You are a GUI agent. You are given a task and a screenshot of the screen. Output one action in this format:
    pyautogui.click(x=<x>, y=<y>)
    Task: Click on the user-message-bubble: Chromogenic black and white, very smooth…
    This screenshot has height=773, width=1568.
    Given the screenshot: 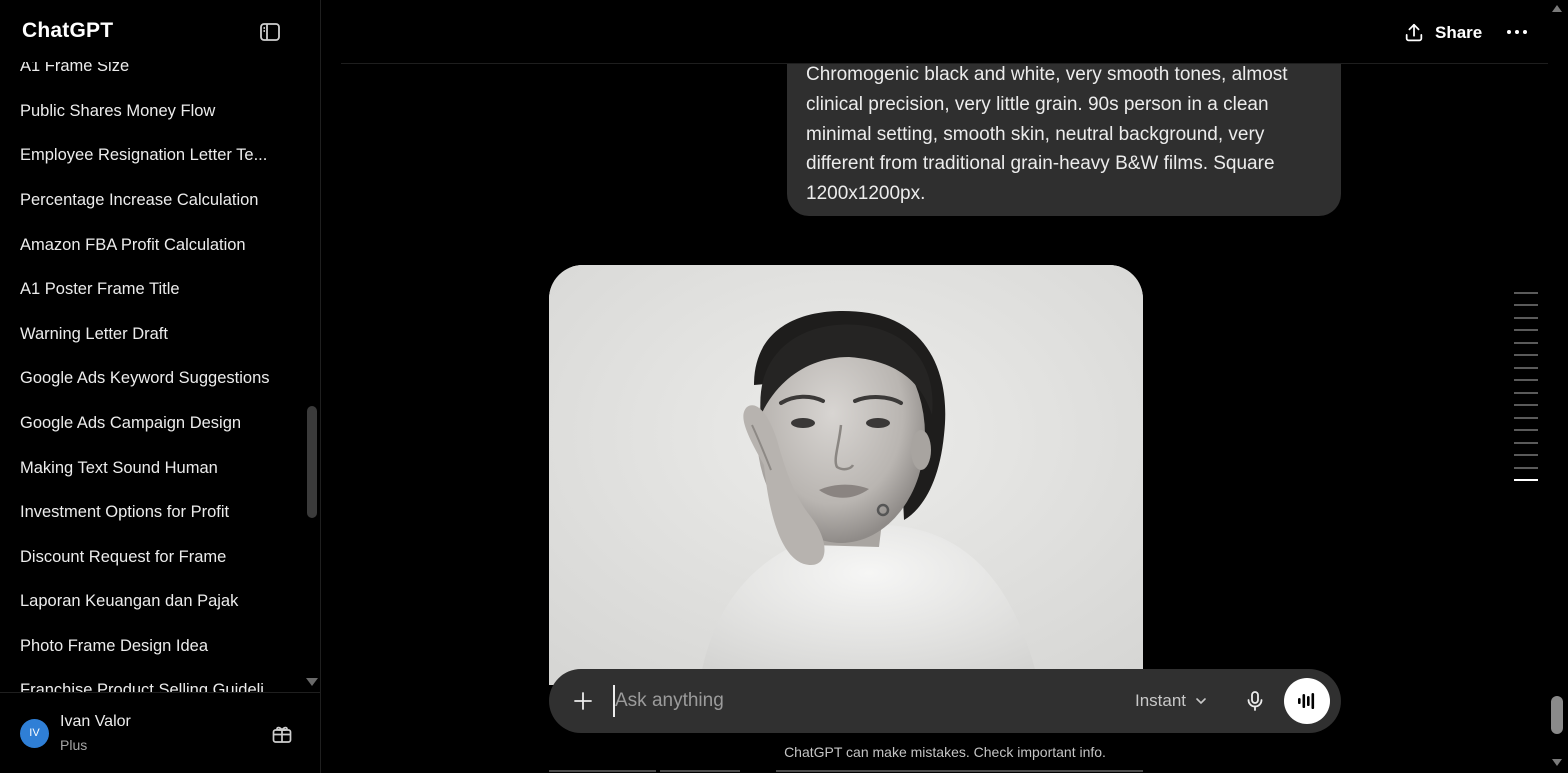 What is the action you would take?
    pyautogui.click(x=1064, y=128)
    